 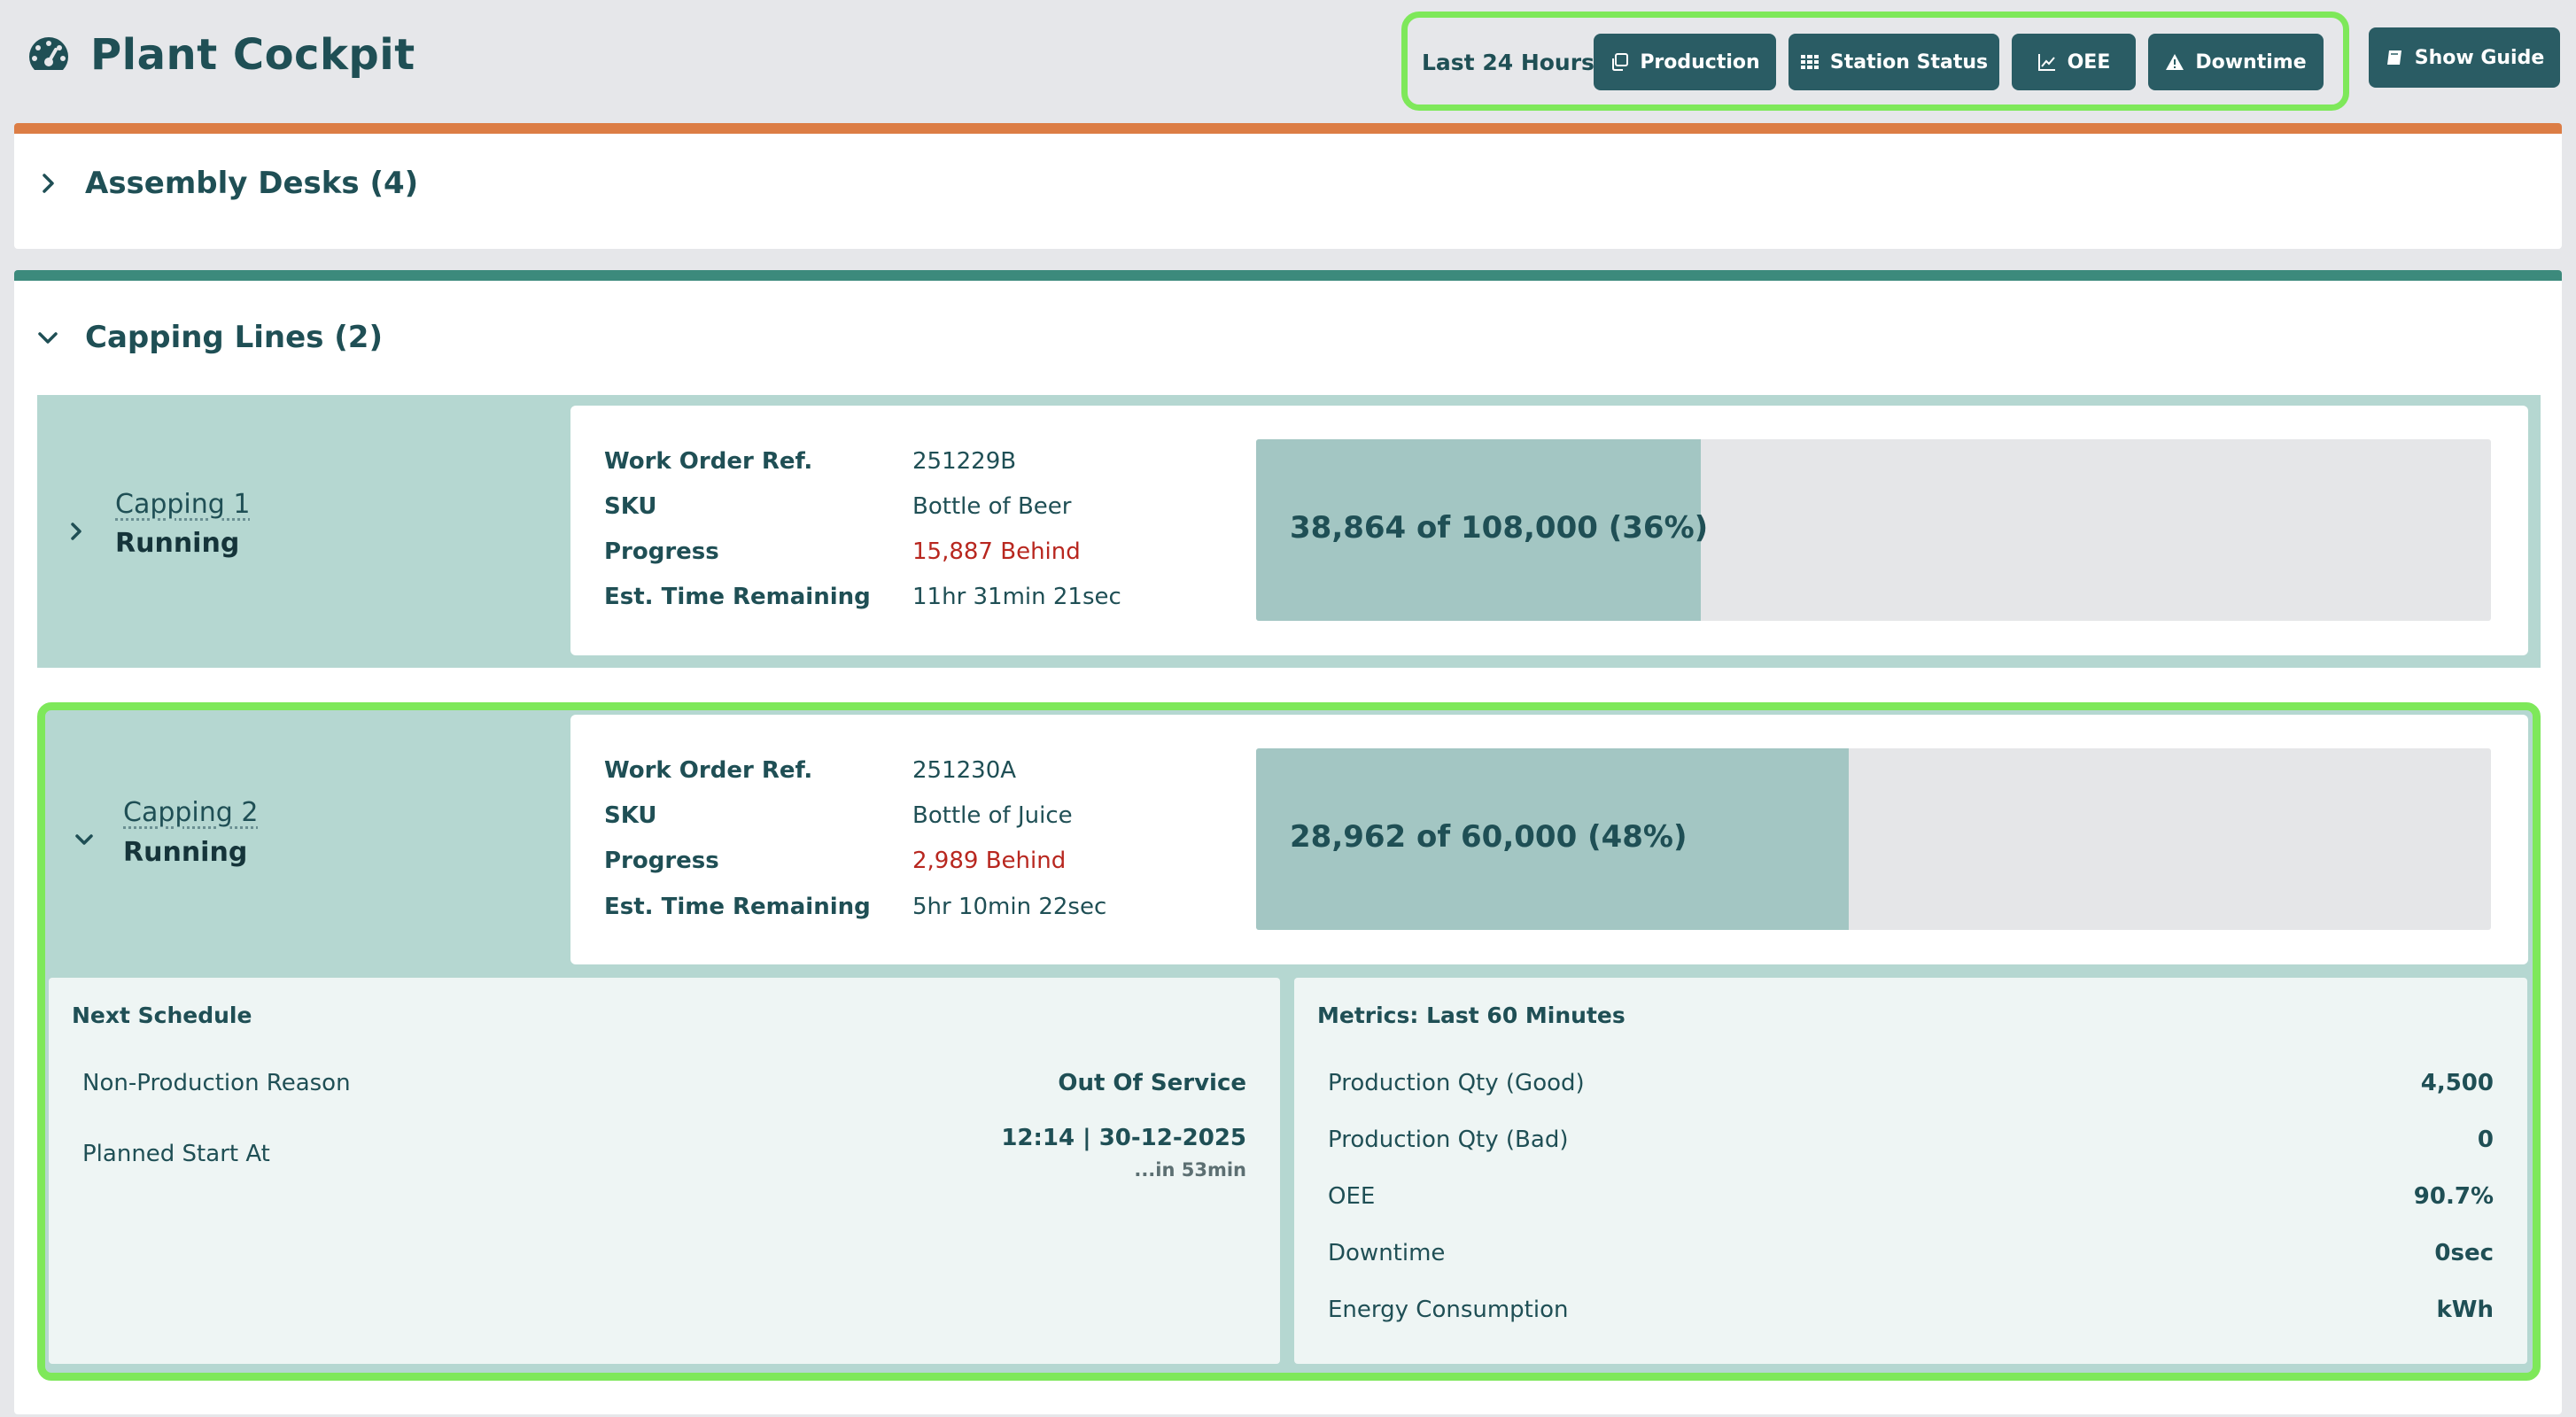 I want to click on progress-behind-value: 2,989 Behind, so click(x=989, y=861).